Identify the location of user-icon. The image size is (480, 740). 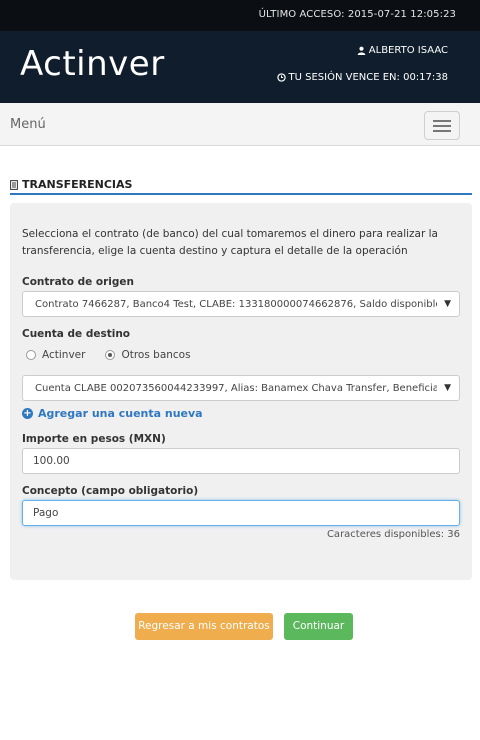
(361, 50).